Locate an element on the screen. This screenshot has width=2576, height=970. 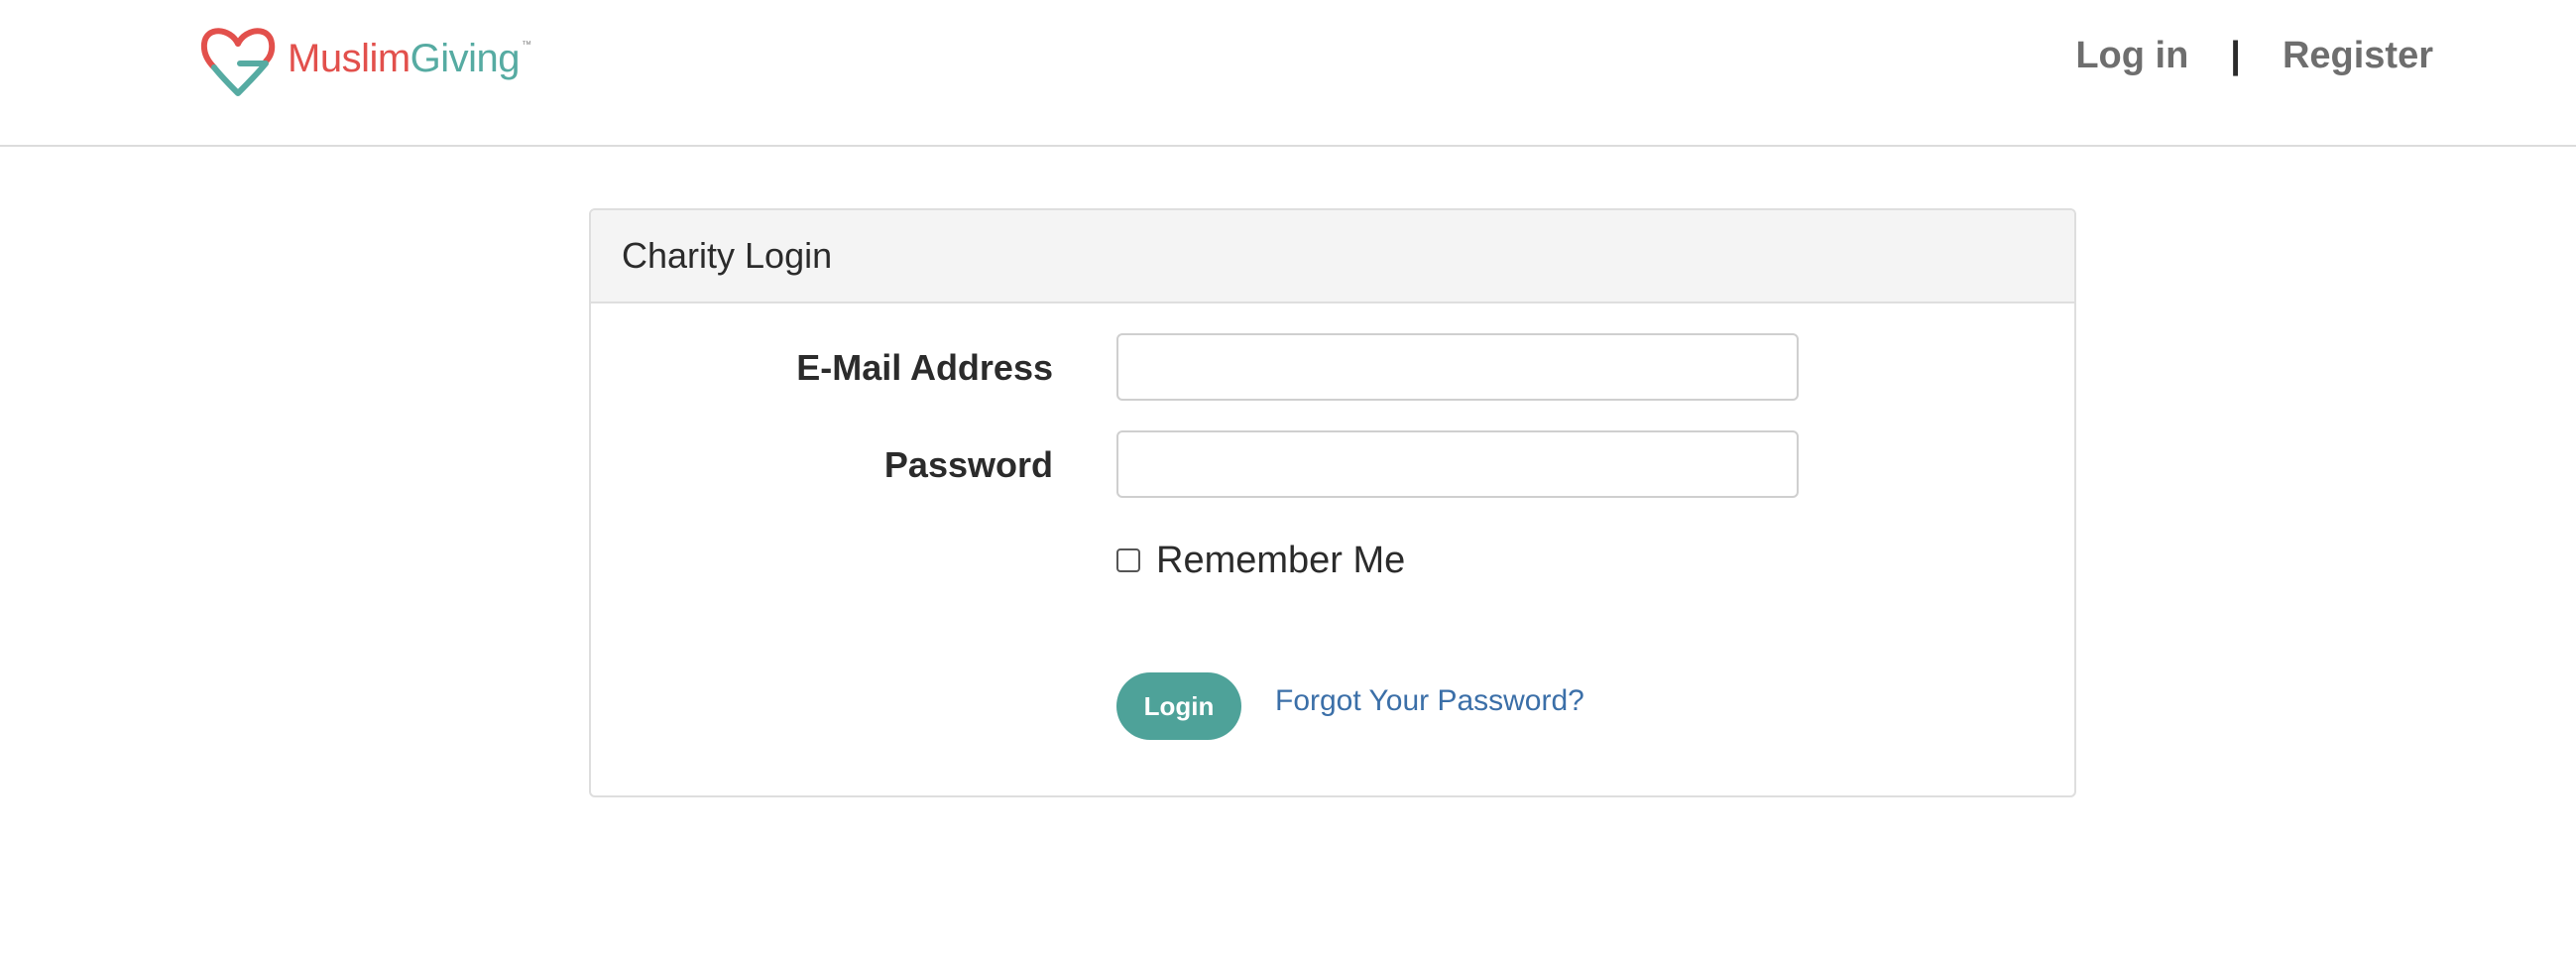
login-nav-link: Log in is located at coordinates (2132, 56).